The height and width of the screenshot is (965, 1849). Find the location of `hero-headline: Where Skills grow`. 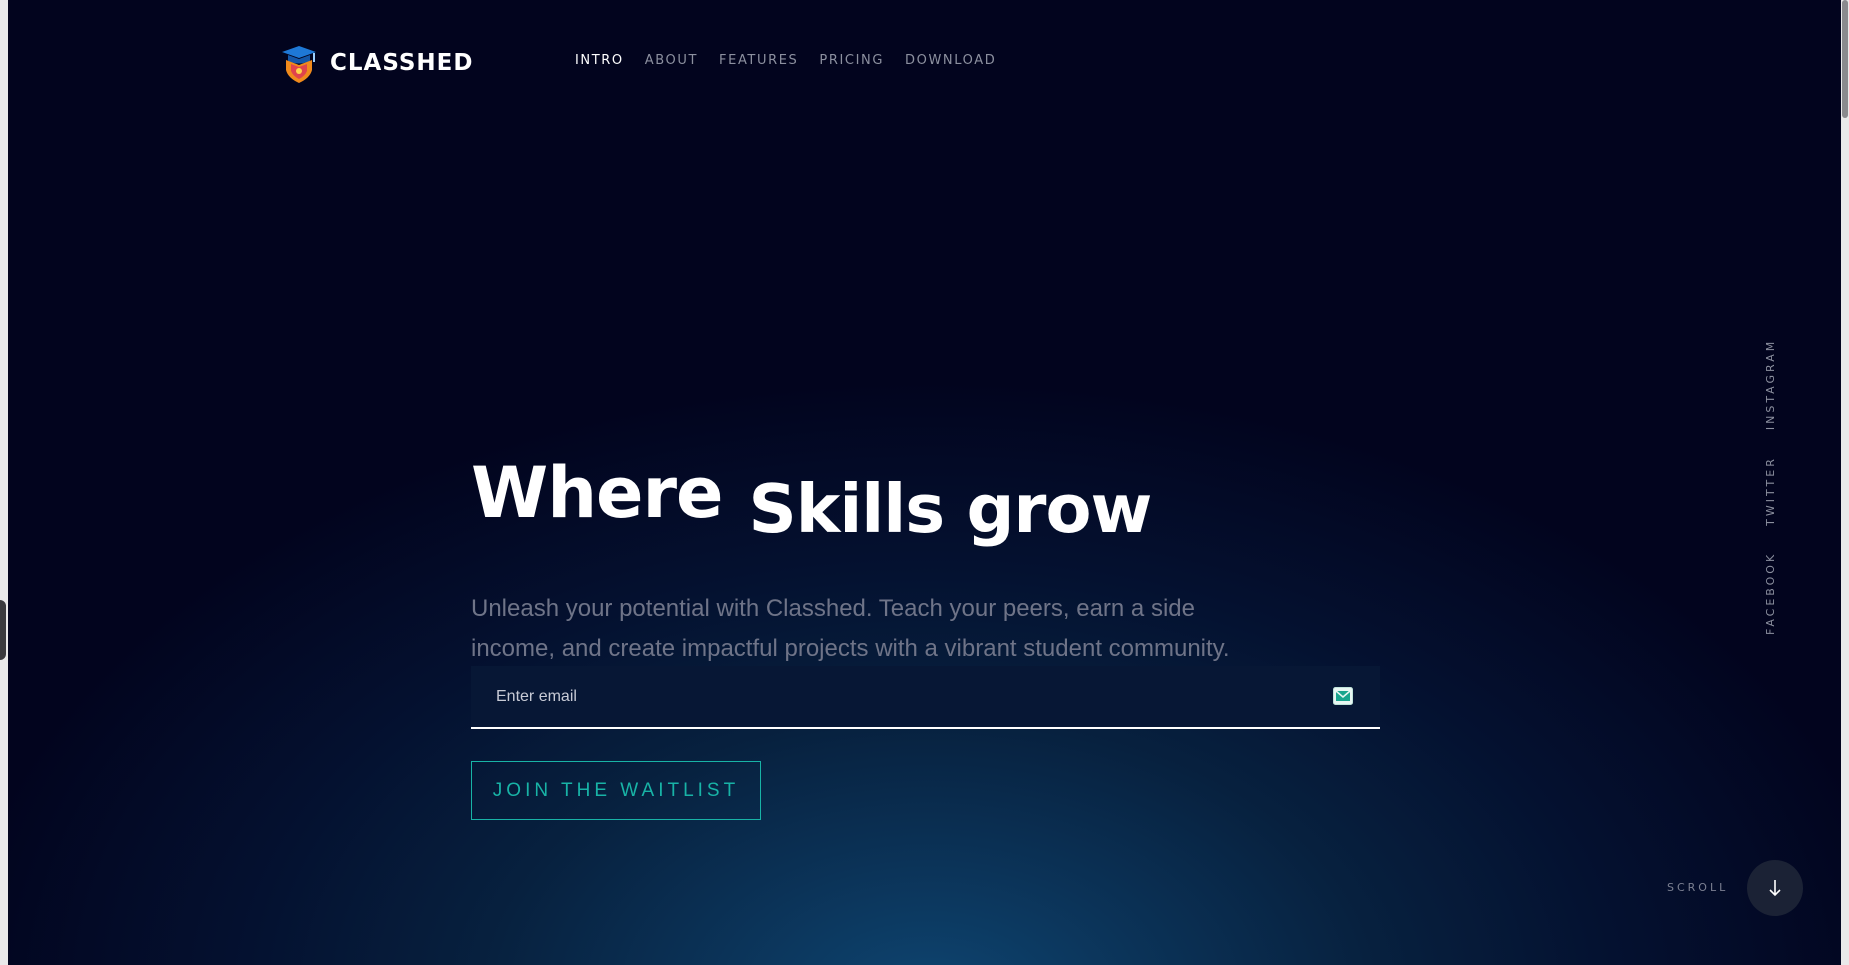

hero-headline: Where Skills grow is located at coordinates (931, 501).